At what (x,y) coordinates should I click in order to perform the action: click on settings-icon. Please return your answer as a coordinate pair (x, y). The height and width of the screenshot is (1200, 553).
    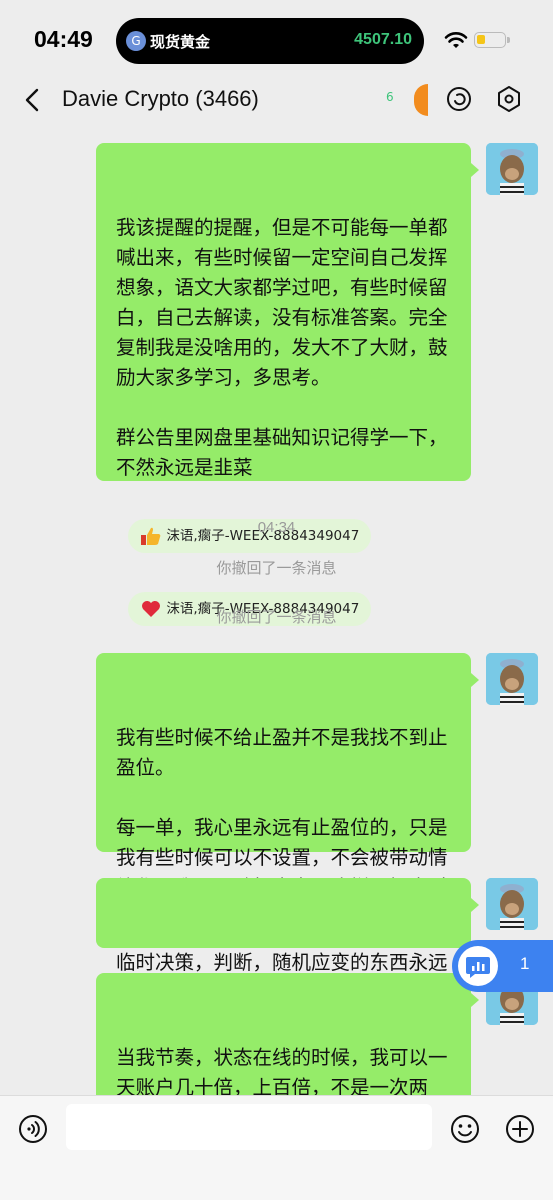
    Looking at the image, I should click on (509, 99).